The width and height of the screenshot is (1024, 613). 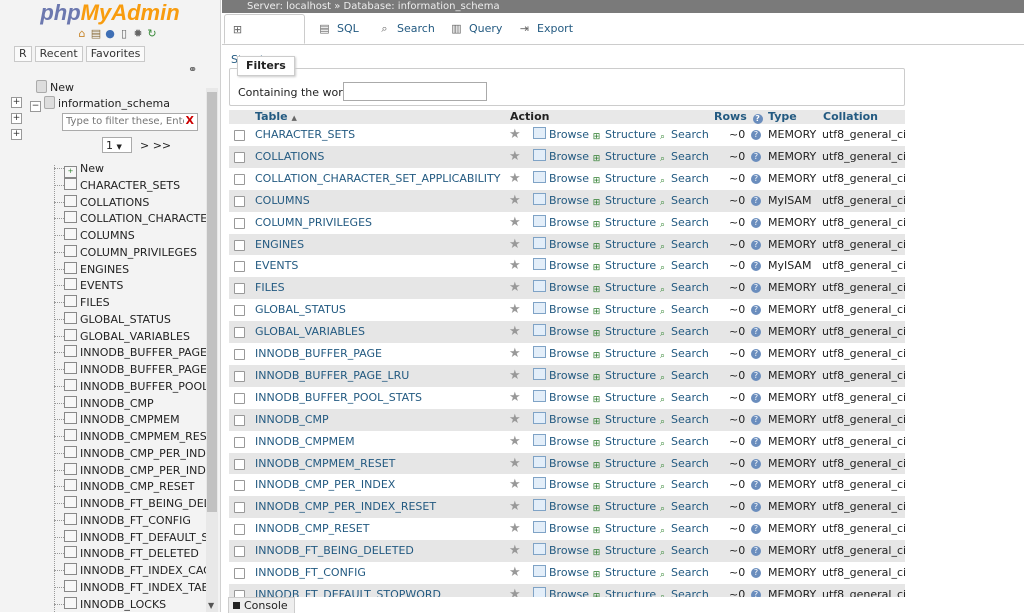 What do you see at coordinates (131, 587) in the screenshot?
I see `tree-table-item: INNODB_FT_INDEX_TAB` at bounding box center [131, 587].